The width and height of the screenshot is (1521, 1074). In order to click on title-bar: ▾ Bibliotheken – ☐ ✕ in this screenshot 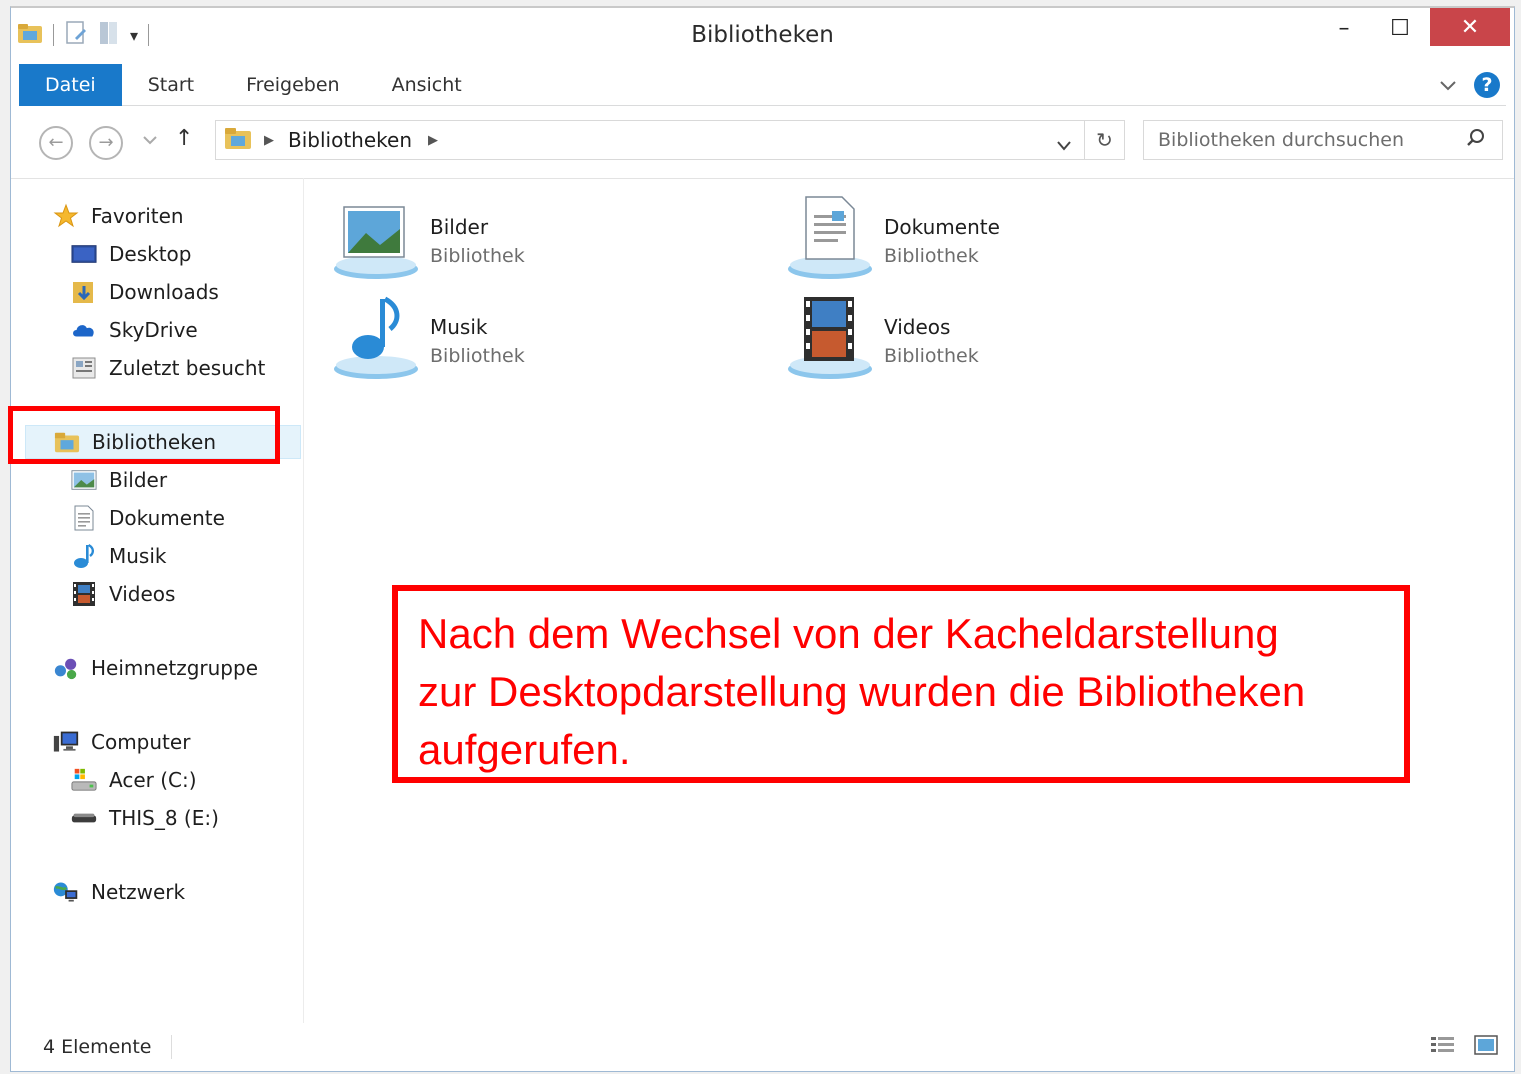, I will do `click(762, 36)`.